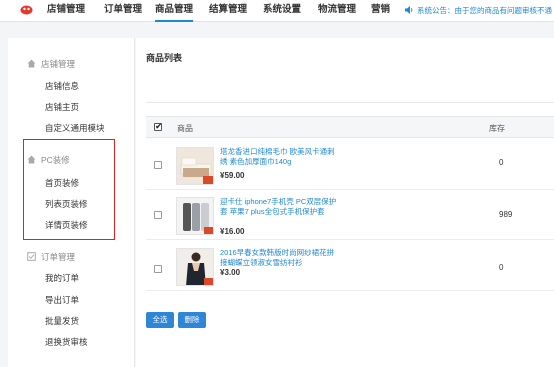 This screenshot has width=554, height=367. I want to click on notice-prefix: 系统公告：, so click(436, 10).